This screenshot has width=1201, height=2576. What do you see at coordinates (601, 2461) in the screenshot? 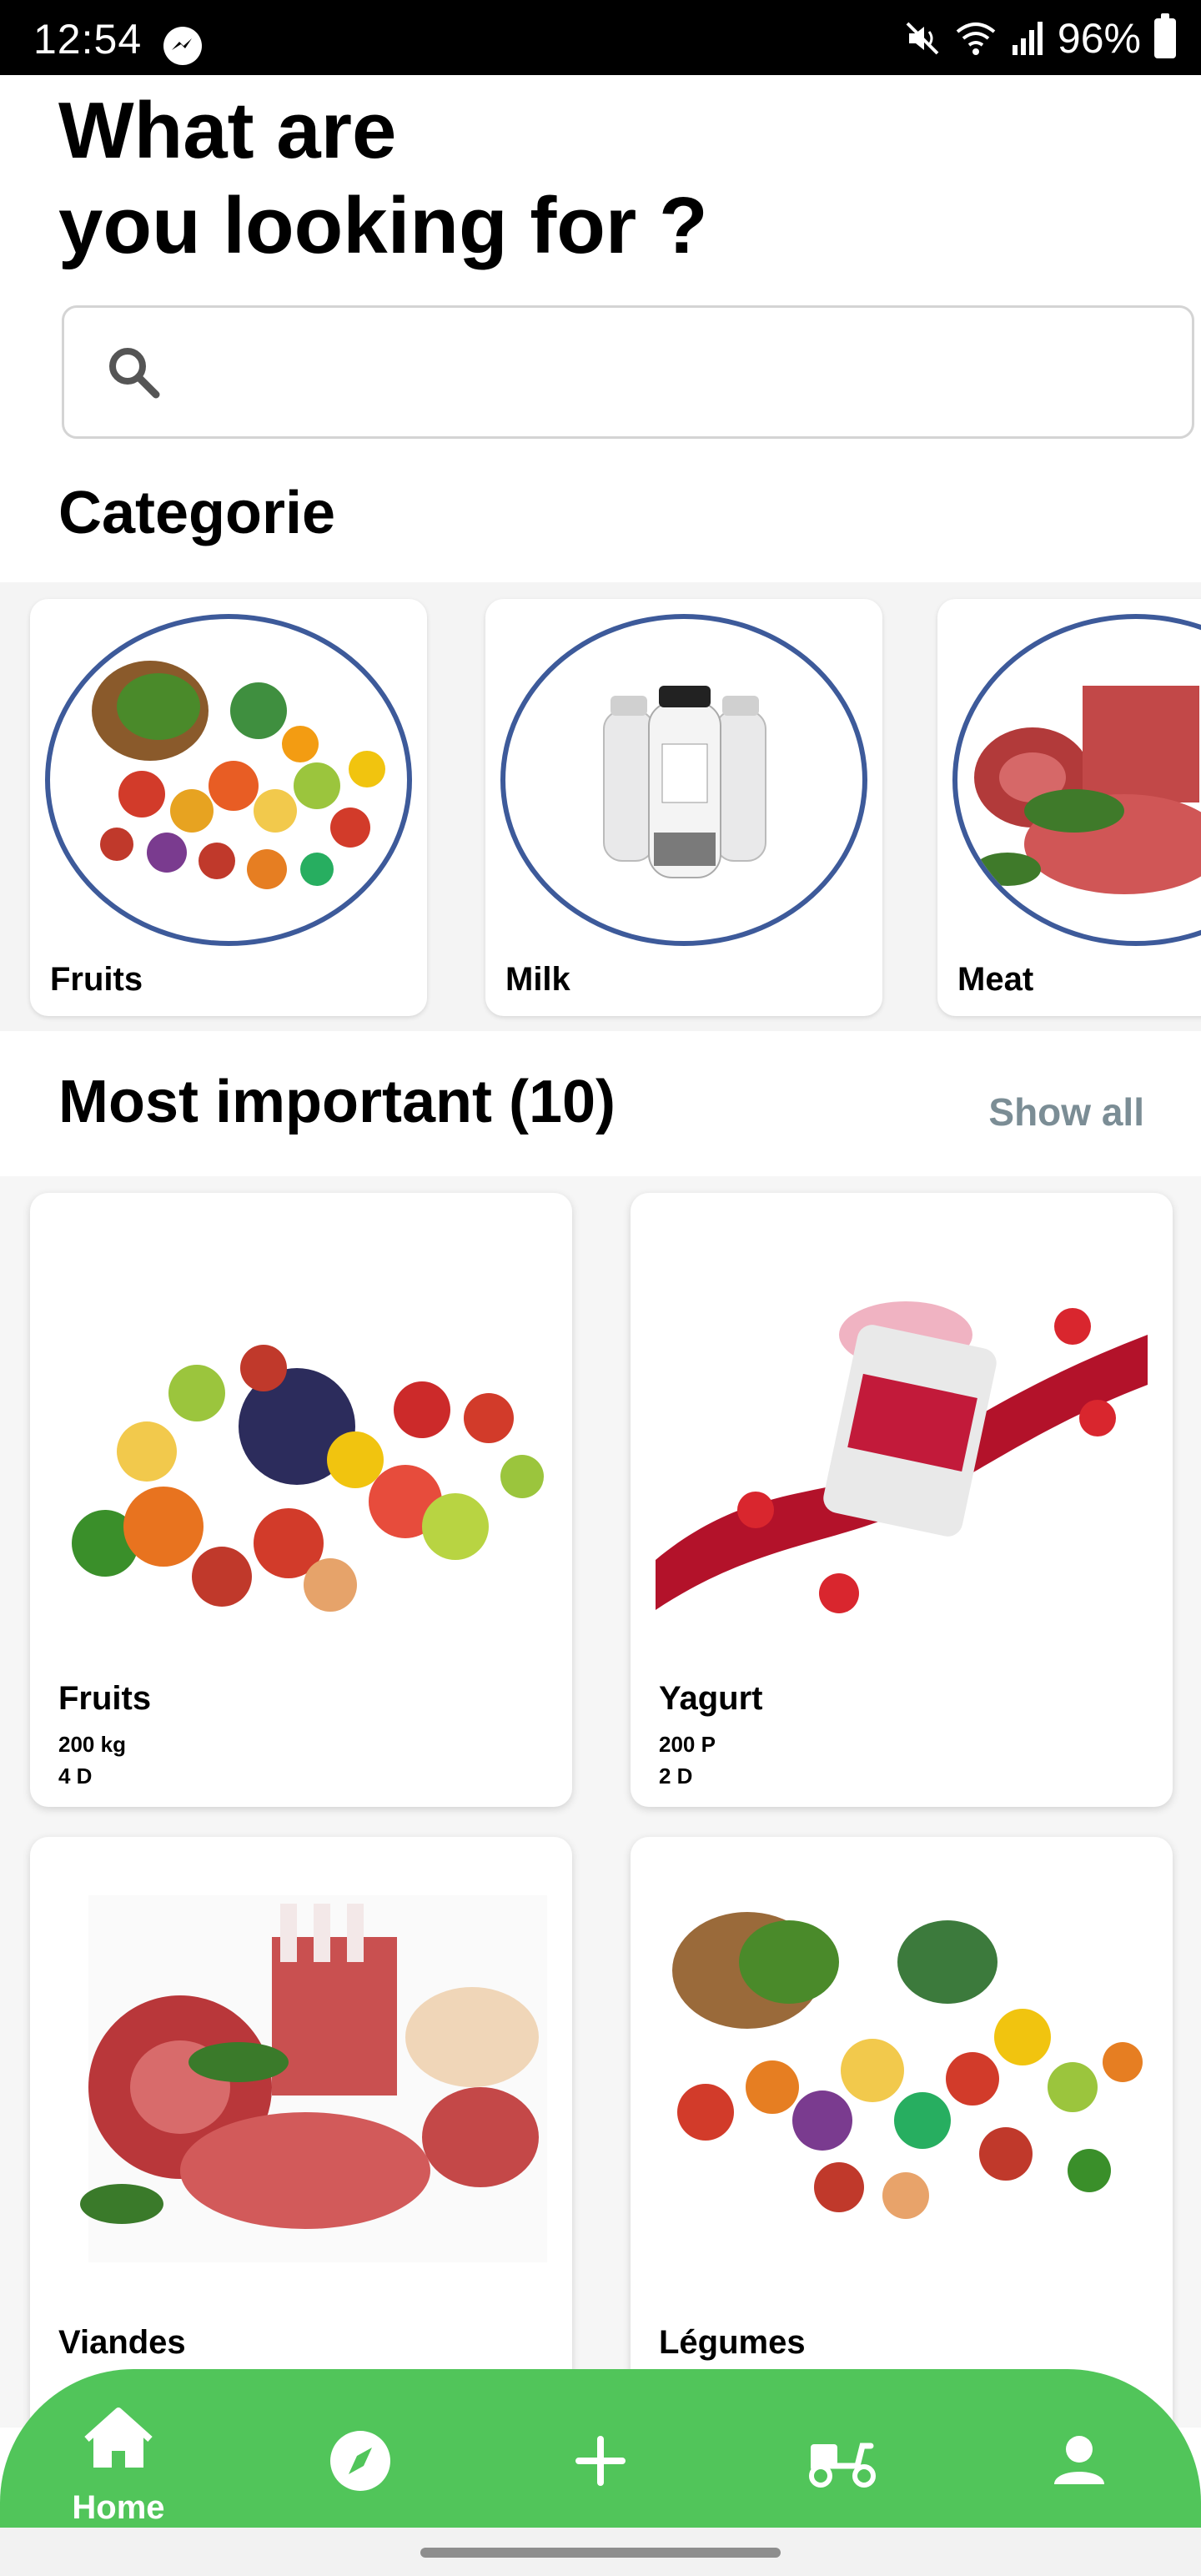
I see `plus-icon` at bounding box center [601, 2461].